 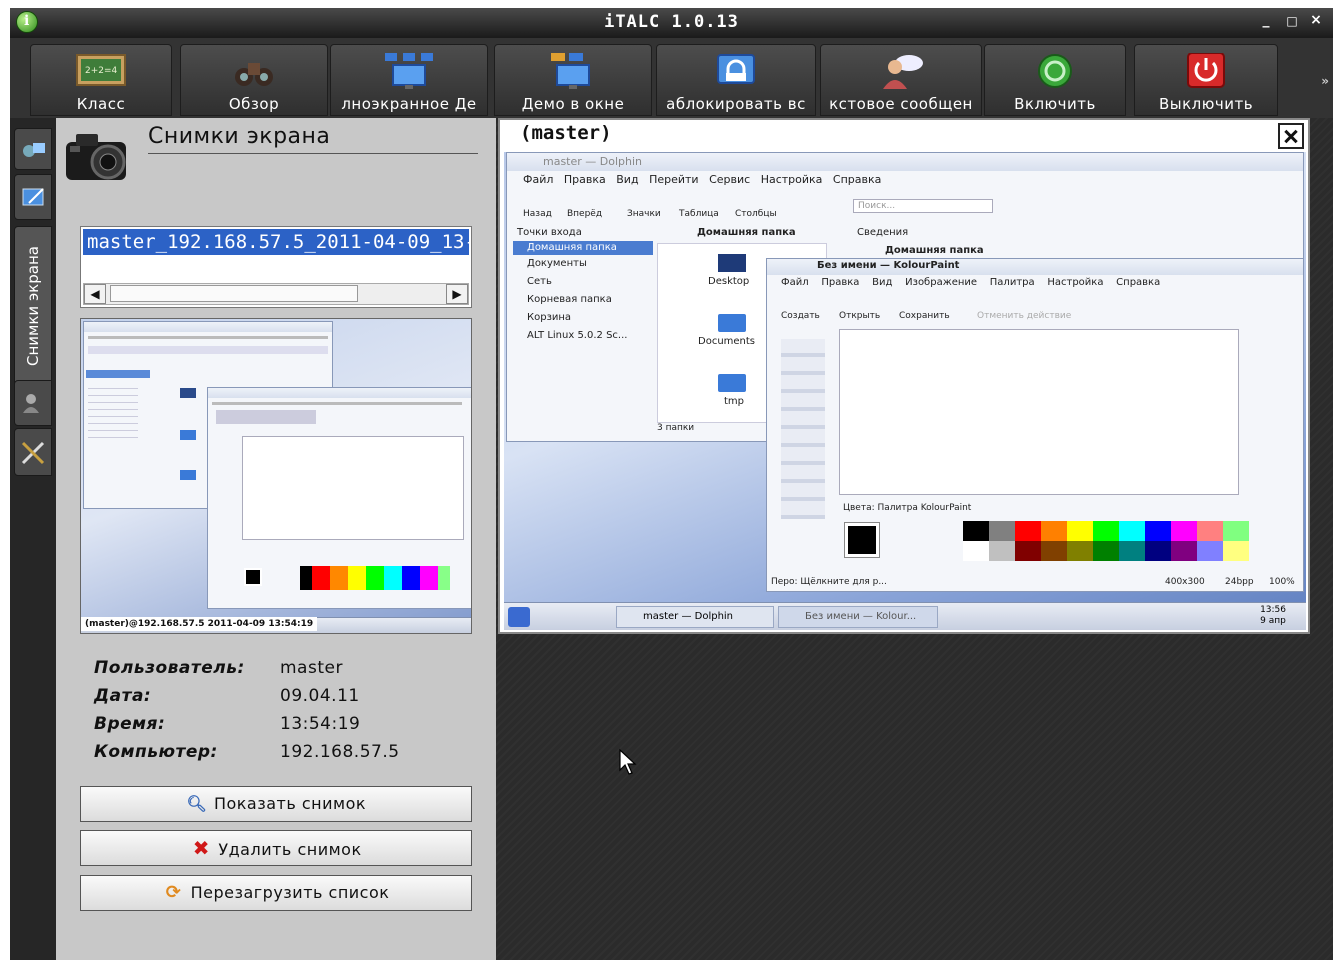 What do you see at coordinates (254, 74) in the screenshot?
I see `binoculars-icon` at bounding box center [254, 74].